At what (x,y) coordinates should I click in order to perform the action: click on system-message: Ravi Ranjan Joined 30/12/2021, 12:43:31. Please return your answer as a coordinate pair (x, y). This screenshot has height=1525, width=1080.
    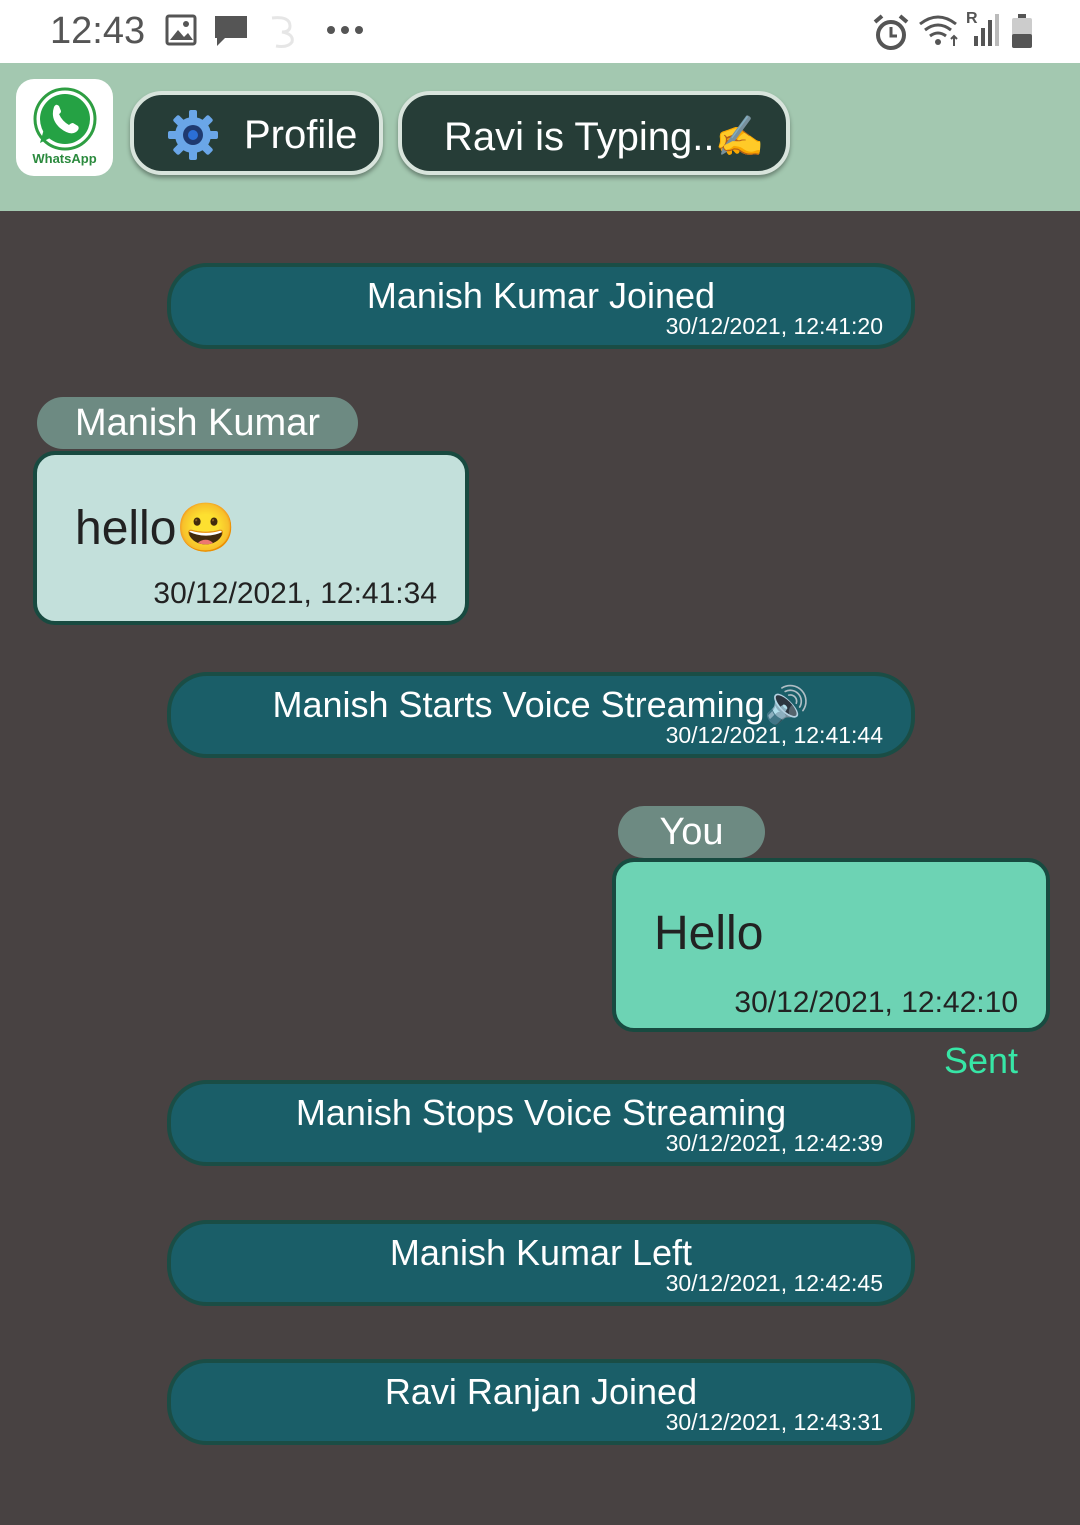
    Looking at the image, I should click on (541, 1402).